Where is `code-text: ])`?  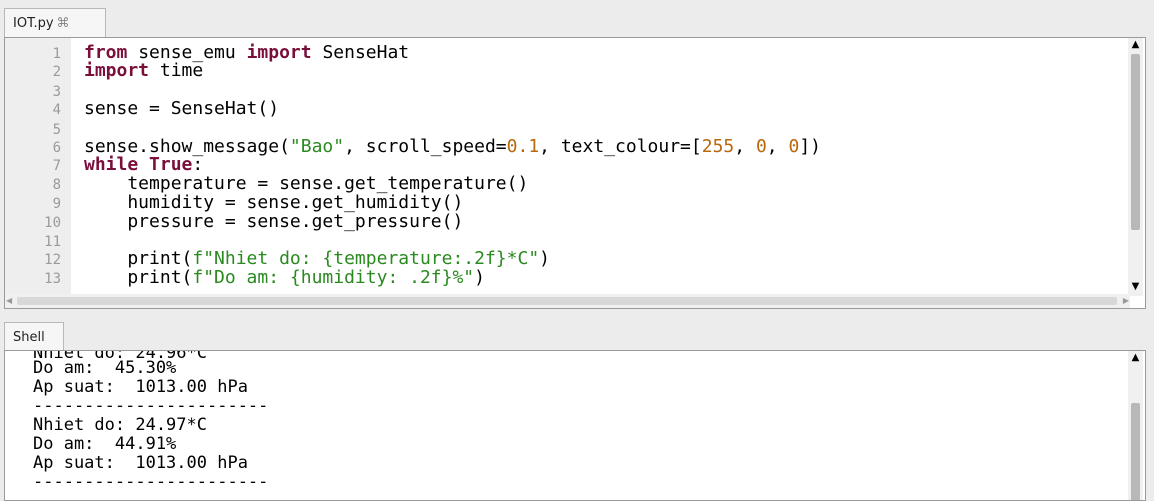 code-text: ]) is located at coordinates (810, 146).